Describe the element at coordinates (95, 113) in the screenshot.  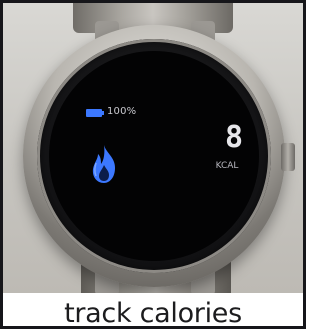
I see `battery-icon` at that location.